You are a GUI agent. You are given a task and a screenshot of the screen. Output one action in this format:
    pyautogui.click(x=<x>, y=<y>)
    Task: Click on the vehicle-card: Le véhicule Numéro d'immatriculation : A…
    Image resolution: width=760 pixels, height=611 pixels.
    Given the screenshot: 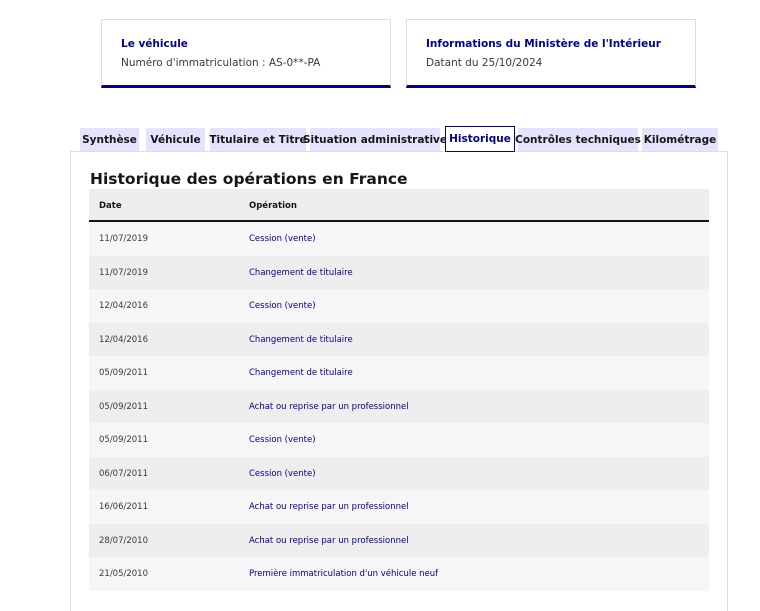 What is the action you would take?
    pyautogui.click(x=246, y=53)
    